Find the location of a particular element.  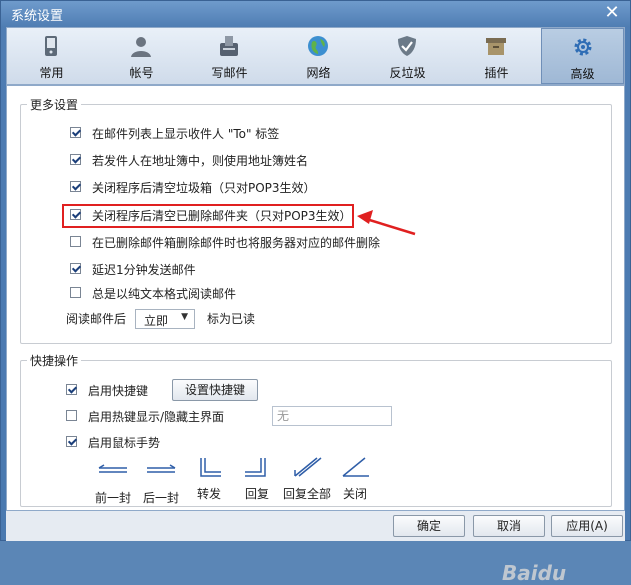

window-title: 系统设置 is located at coordinates (37, 16).